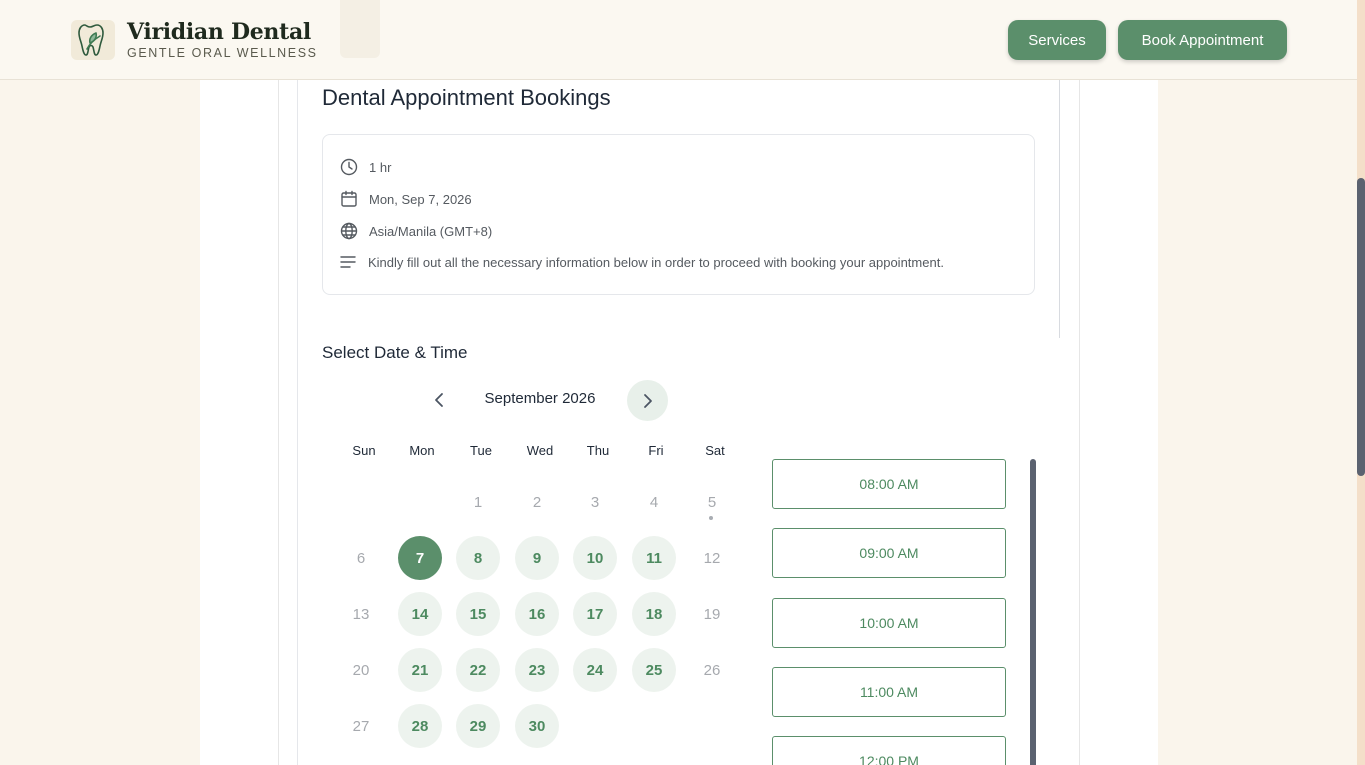 This screenshot has height=765, width=1365. I want to click on calendar-day-14: 14, so click(420, 614).